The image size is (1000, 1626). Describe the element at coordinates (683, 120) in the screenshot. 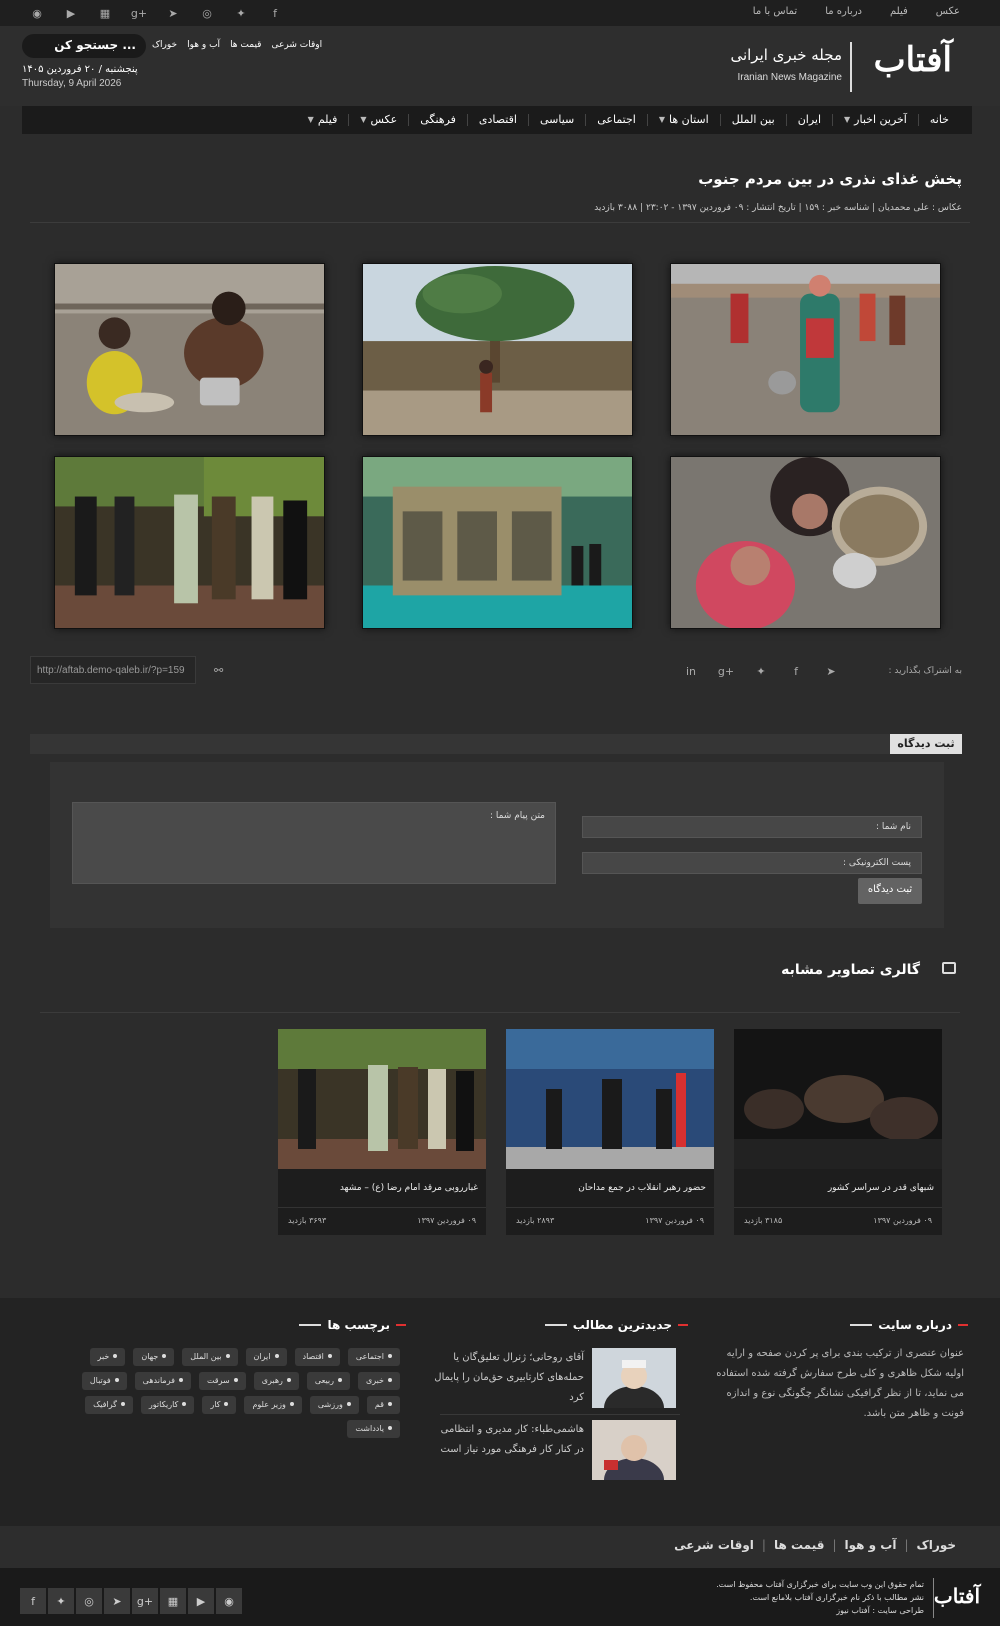

I see `nav-item-provinces: استان ها ▼` at that location.